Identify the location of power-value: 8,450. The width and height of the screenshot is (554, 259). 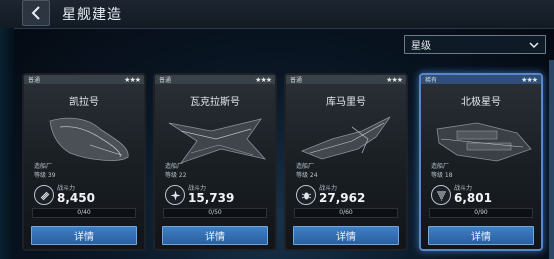
(76, 198).